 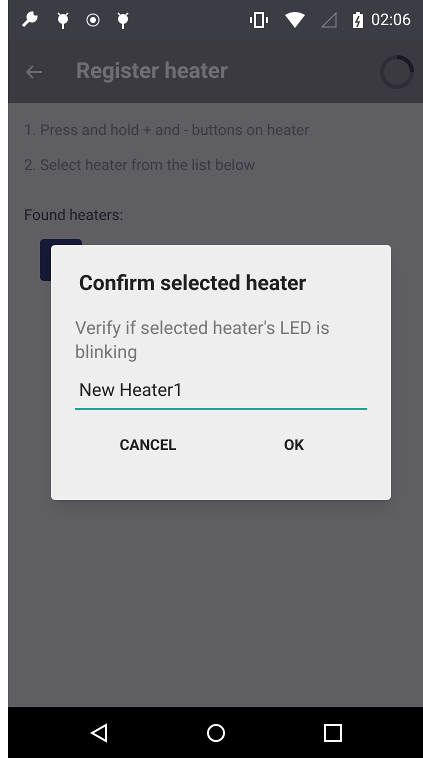 I want to click on vibrate-icon, so click(x=259, y=20).